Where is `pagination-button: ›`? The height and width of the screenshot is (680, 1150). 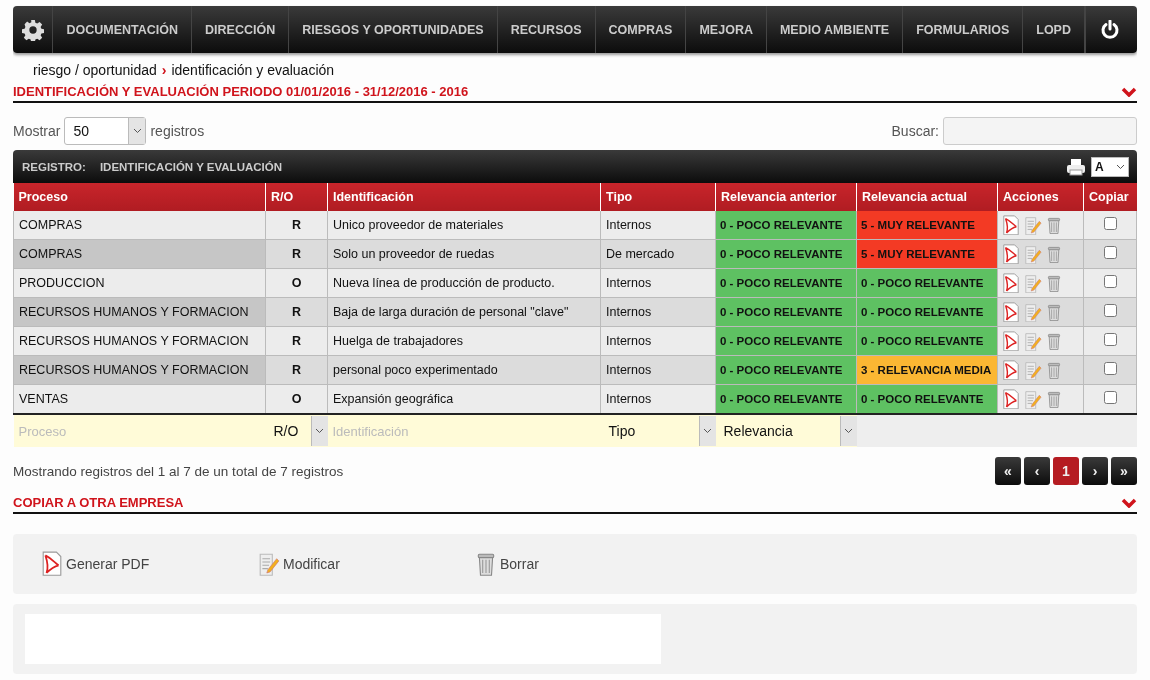
pagination-button: › is located at coordinates (1095, 471).